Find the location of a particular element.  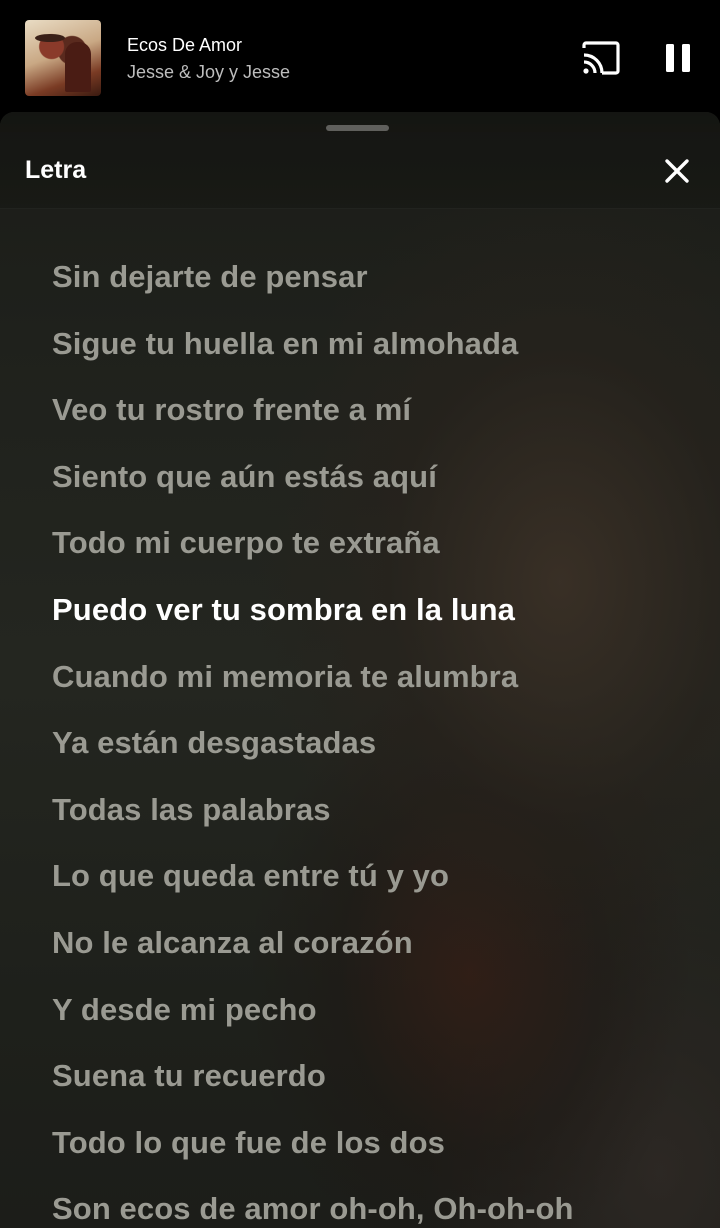

pause-icon is located at coordinates (678, 58).